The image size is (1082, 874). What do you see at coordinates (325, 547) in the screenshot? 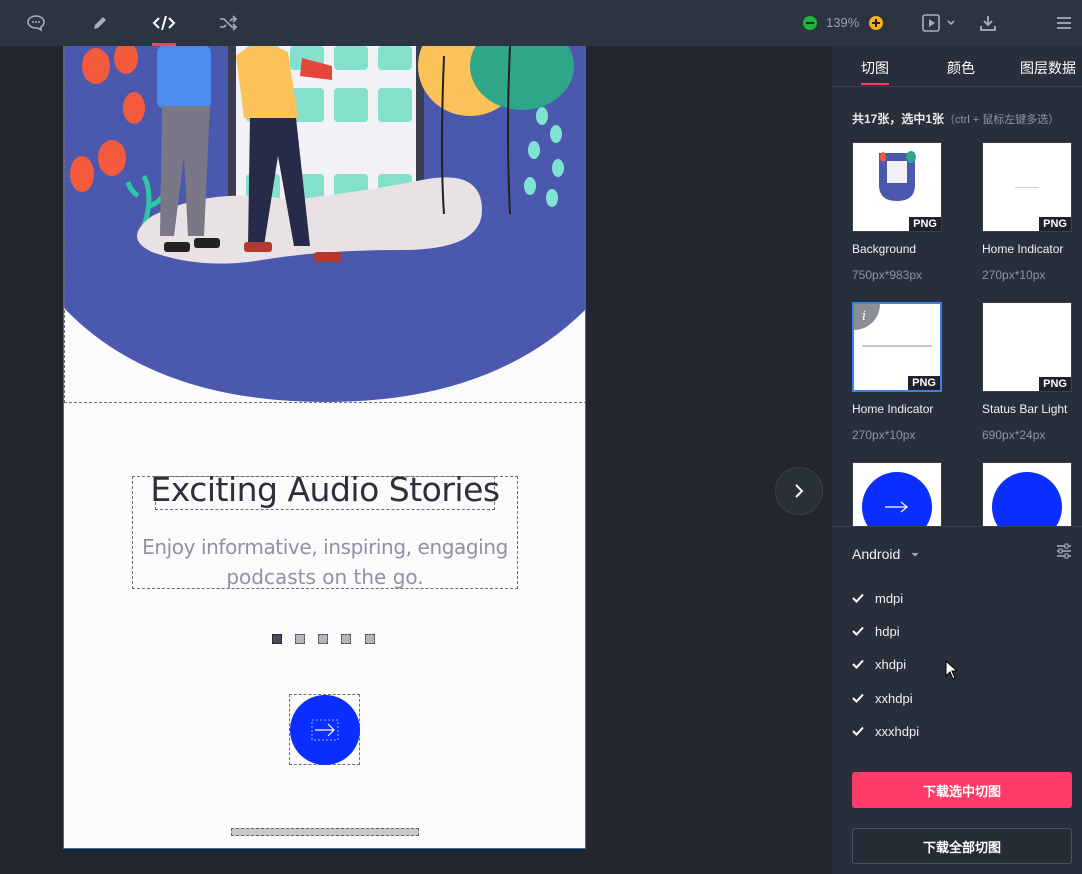
I see `subtitle-line-1: Enjoy informative, inspiring, engaging` at bounding box center [325, 547].